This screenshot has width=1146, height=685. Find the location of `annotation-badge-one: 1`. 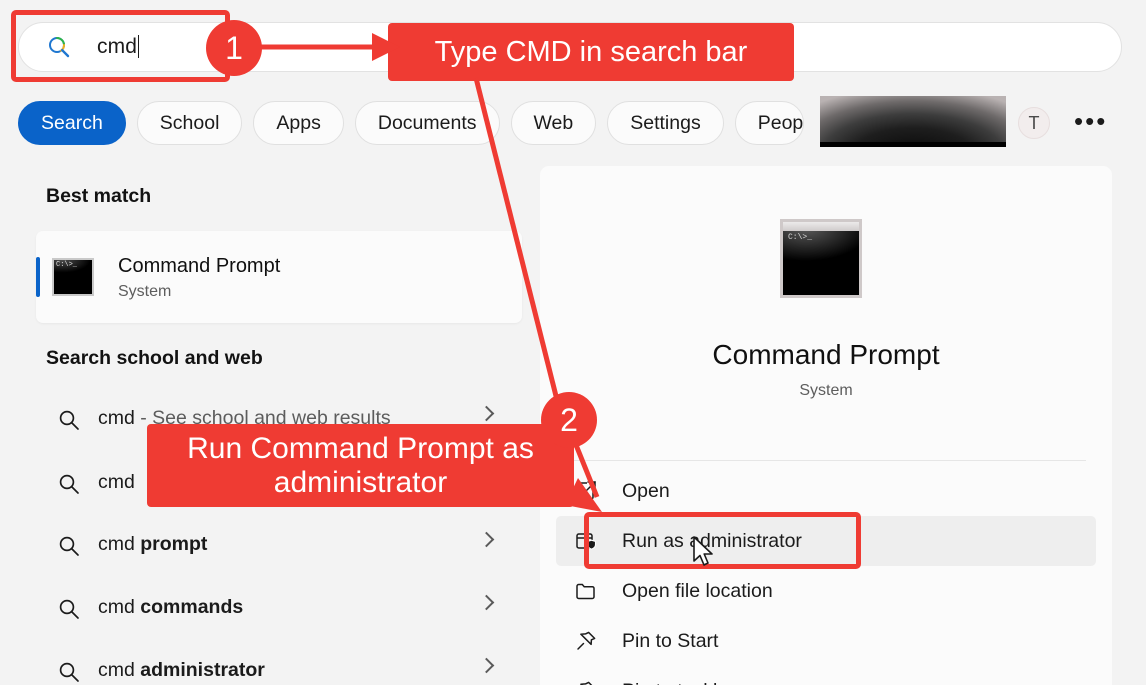

annotation-badge-one: 1 is located at coordinates (234, 48).